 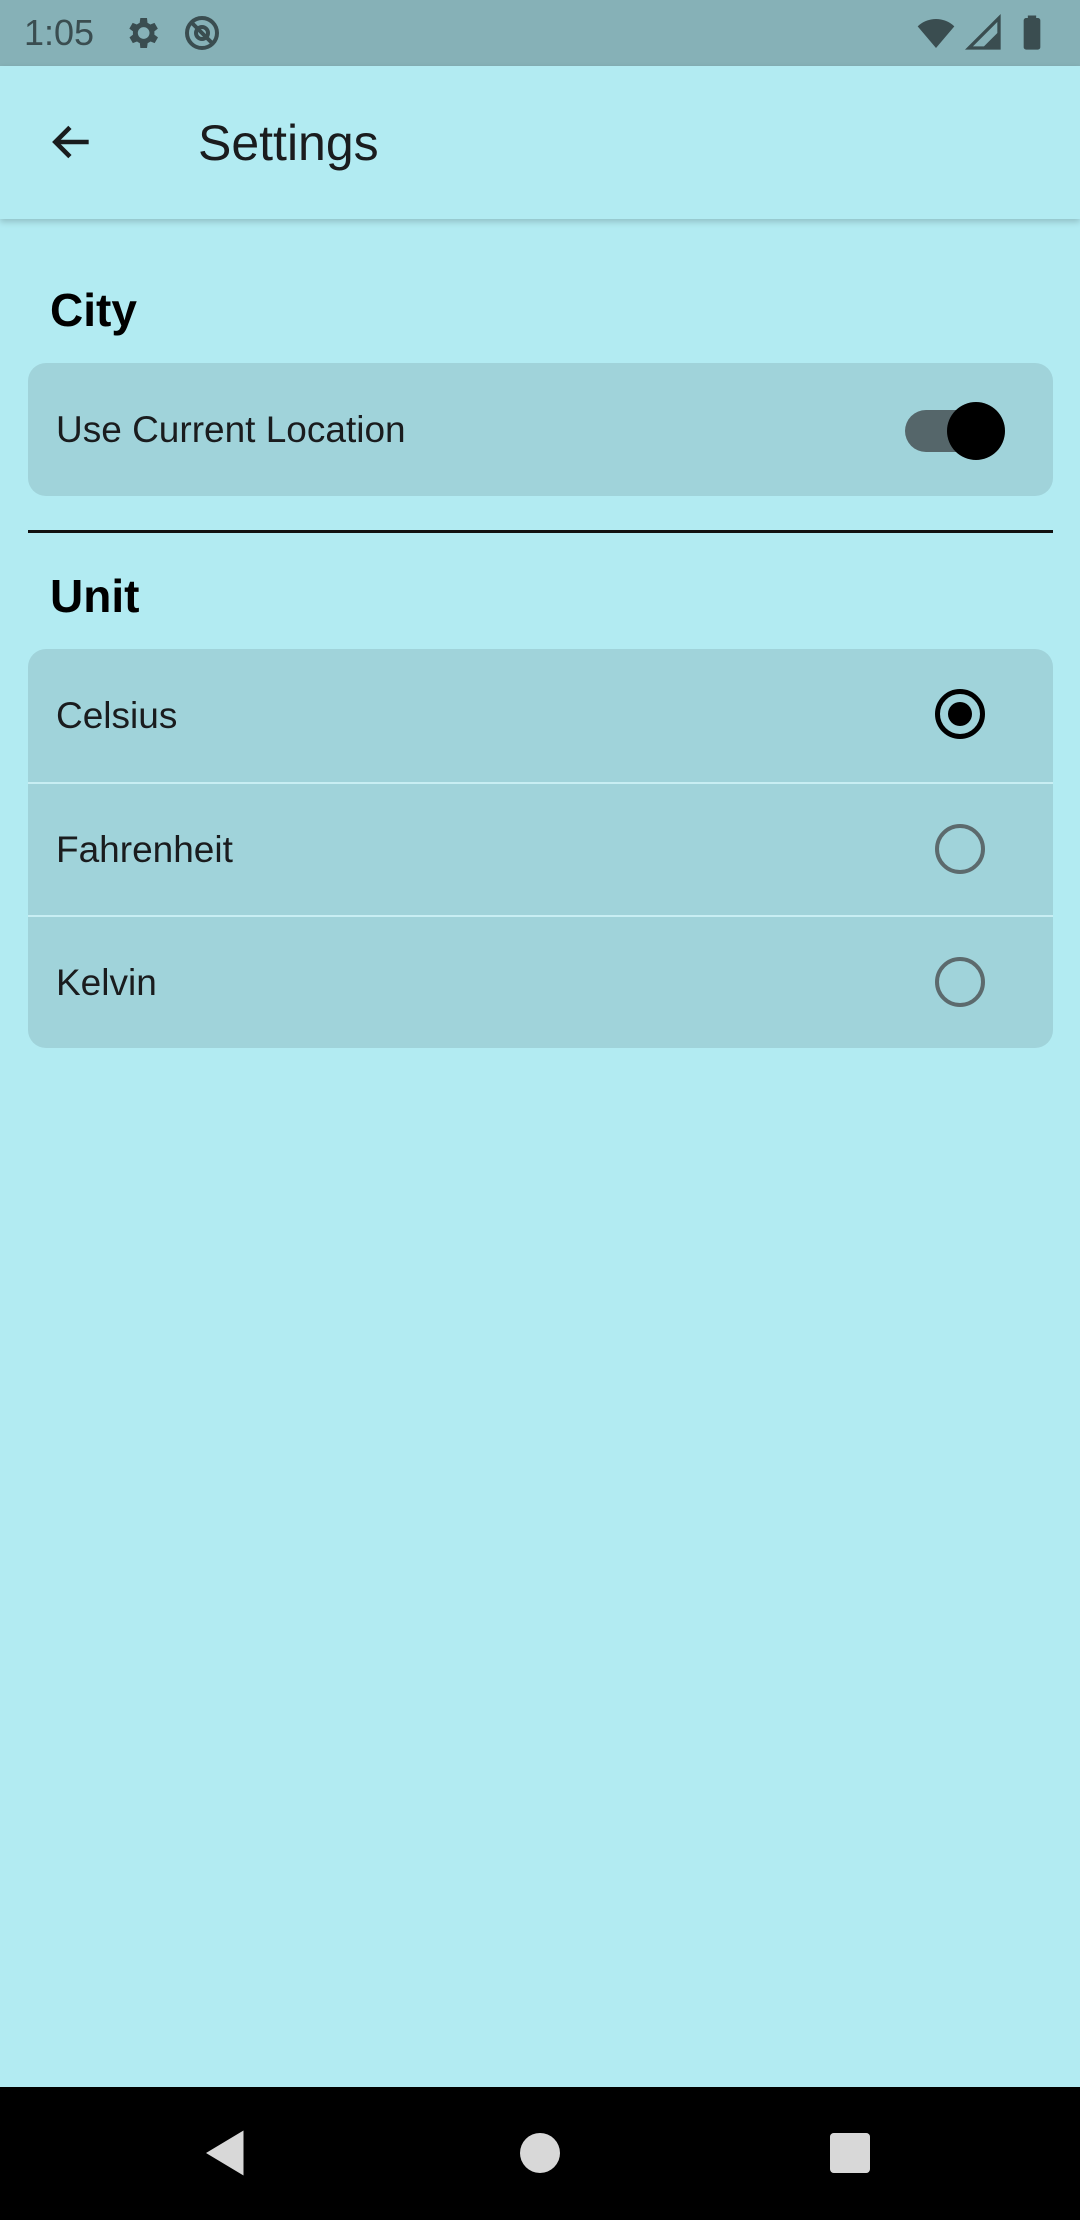 I want to click on use-current-location-label: Use Current Location, so click(x=231, y=429).